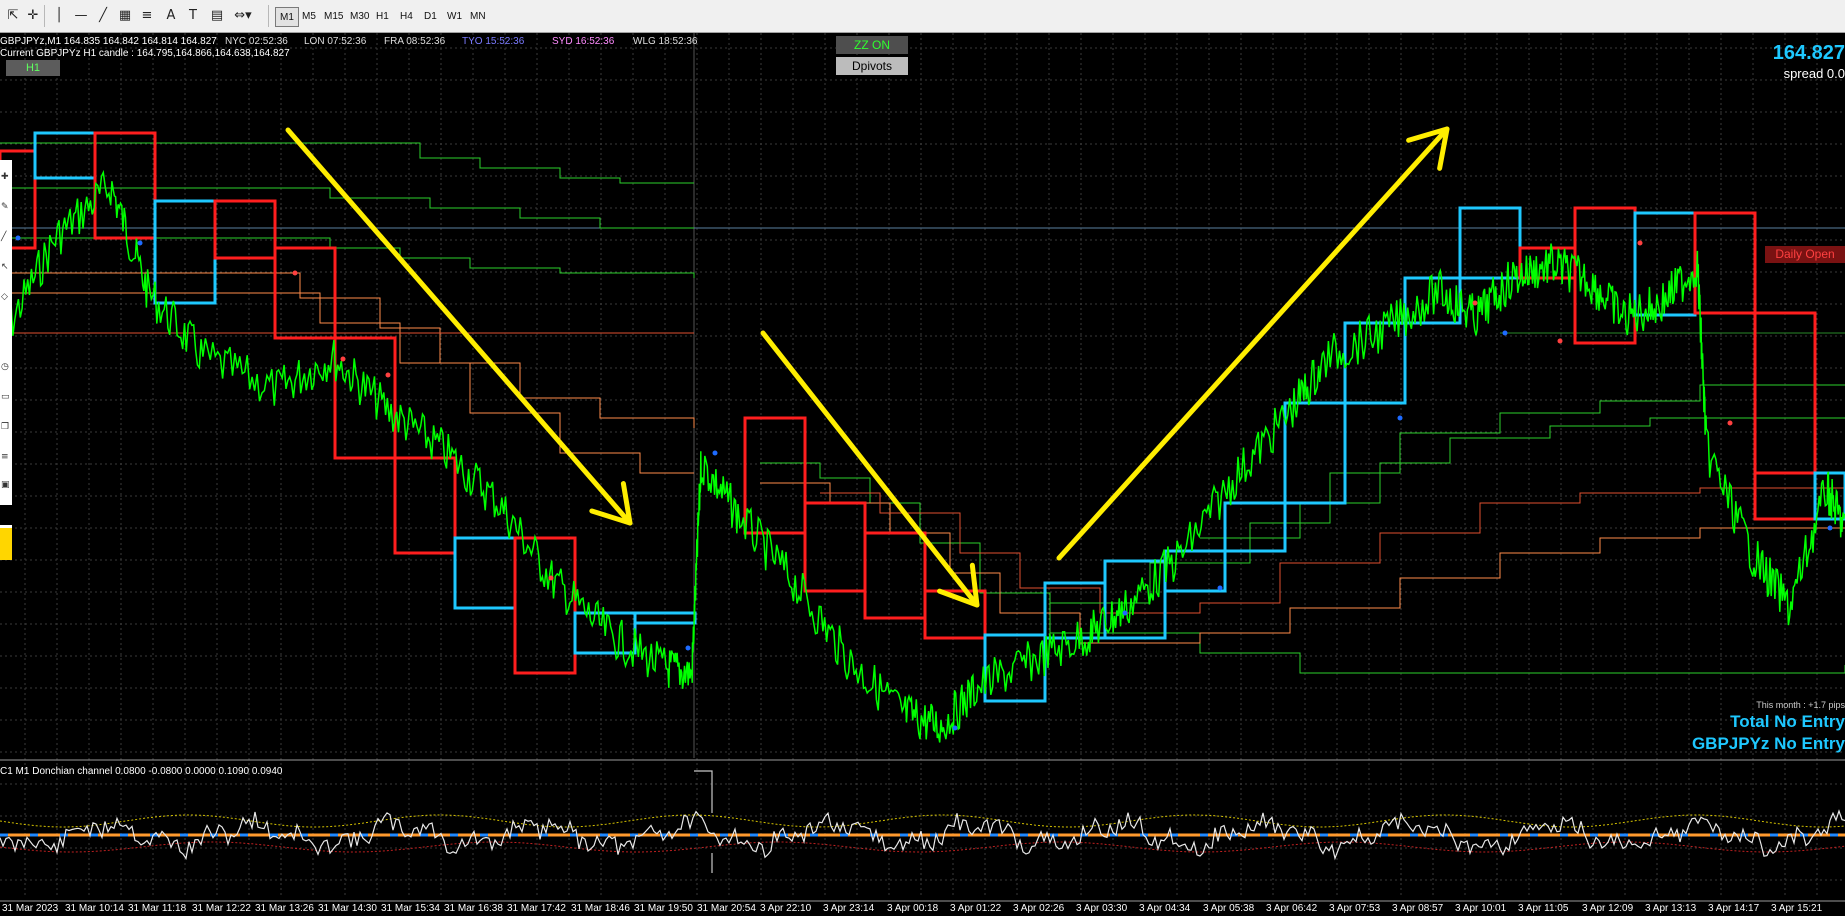 Image resolution: width=1845 pixels, height=916 pixels. Describe the element at coordinates (1805, 254) in the screenshot. I see `daily-open-label: Daily Open` at that location.